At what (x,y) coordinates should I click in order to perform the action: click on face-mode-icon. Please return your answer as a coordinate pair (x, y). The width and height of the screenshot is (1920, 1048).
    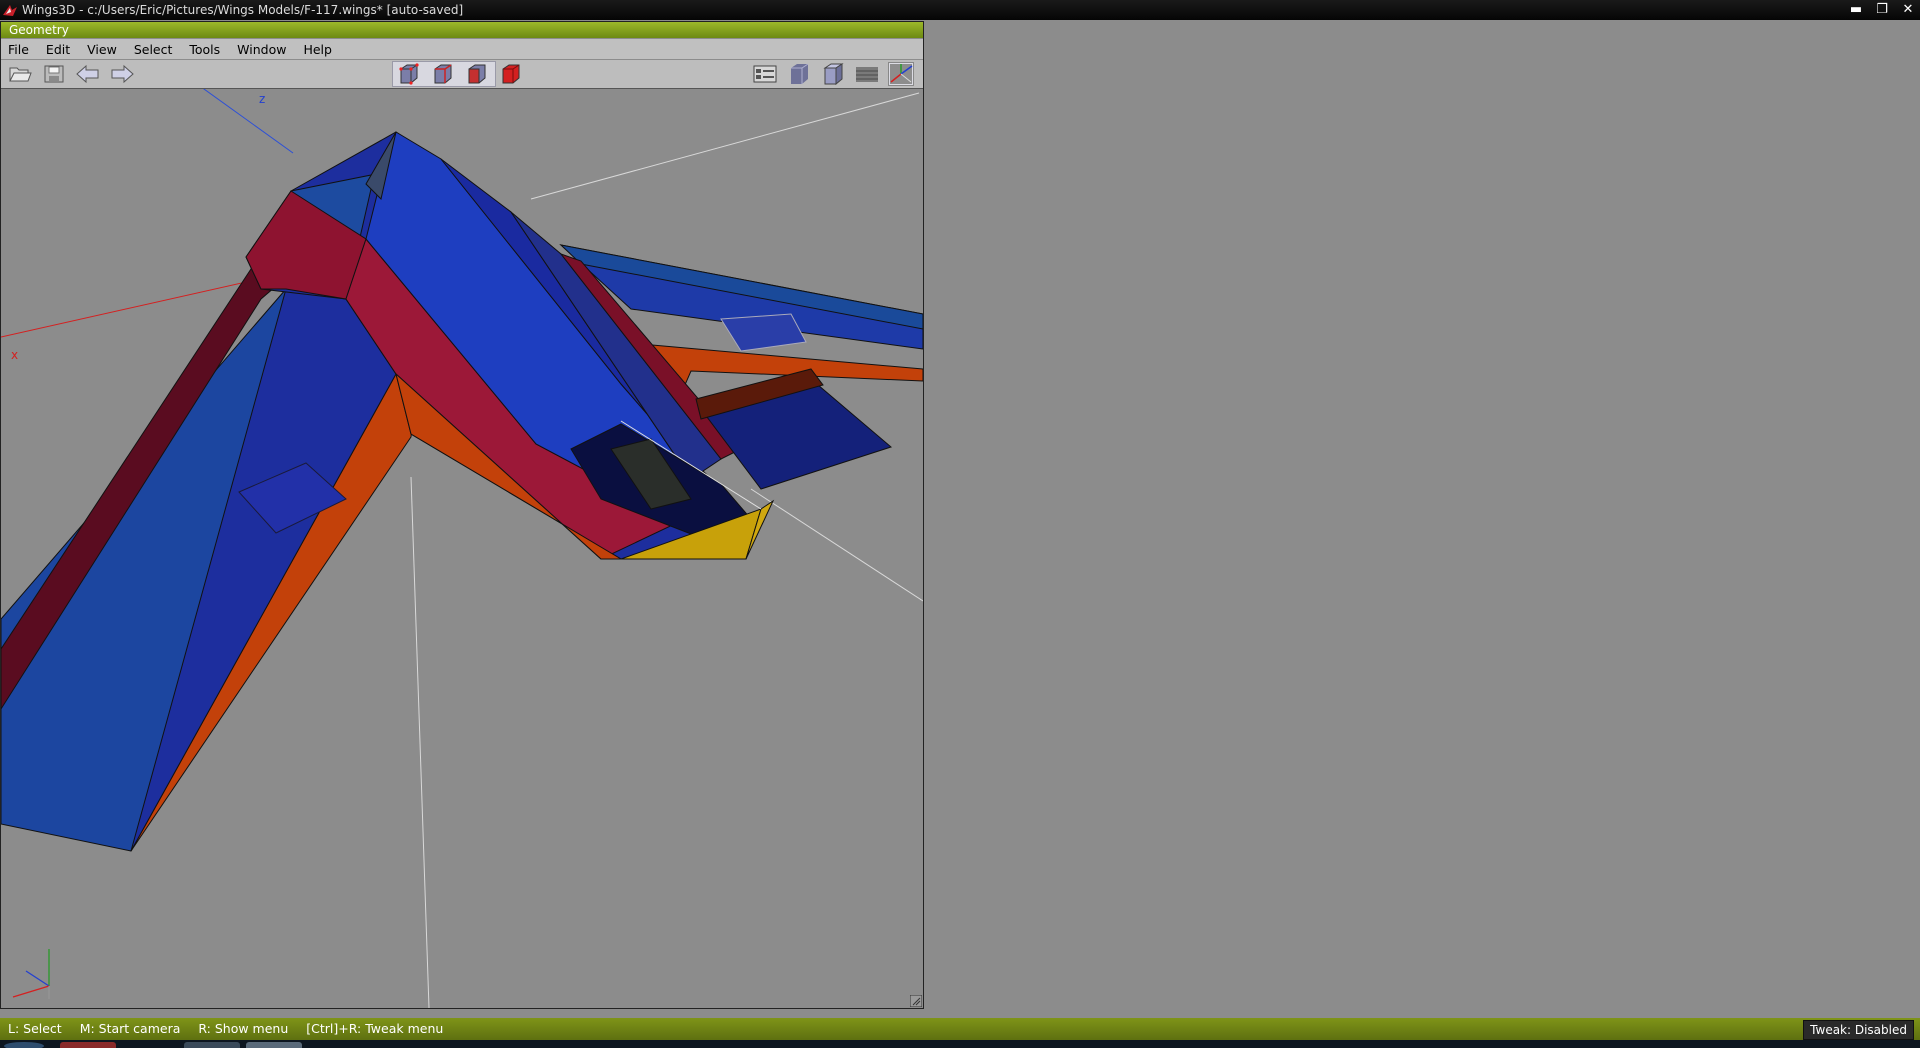
    Looking at the image, I should click on (477, 74).